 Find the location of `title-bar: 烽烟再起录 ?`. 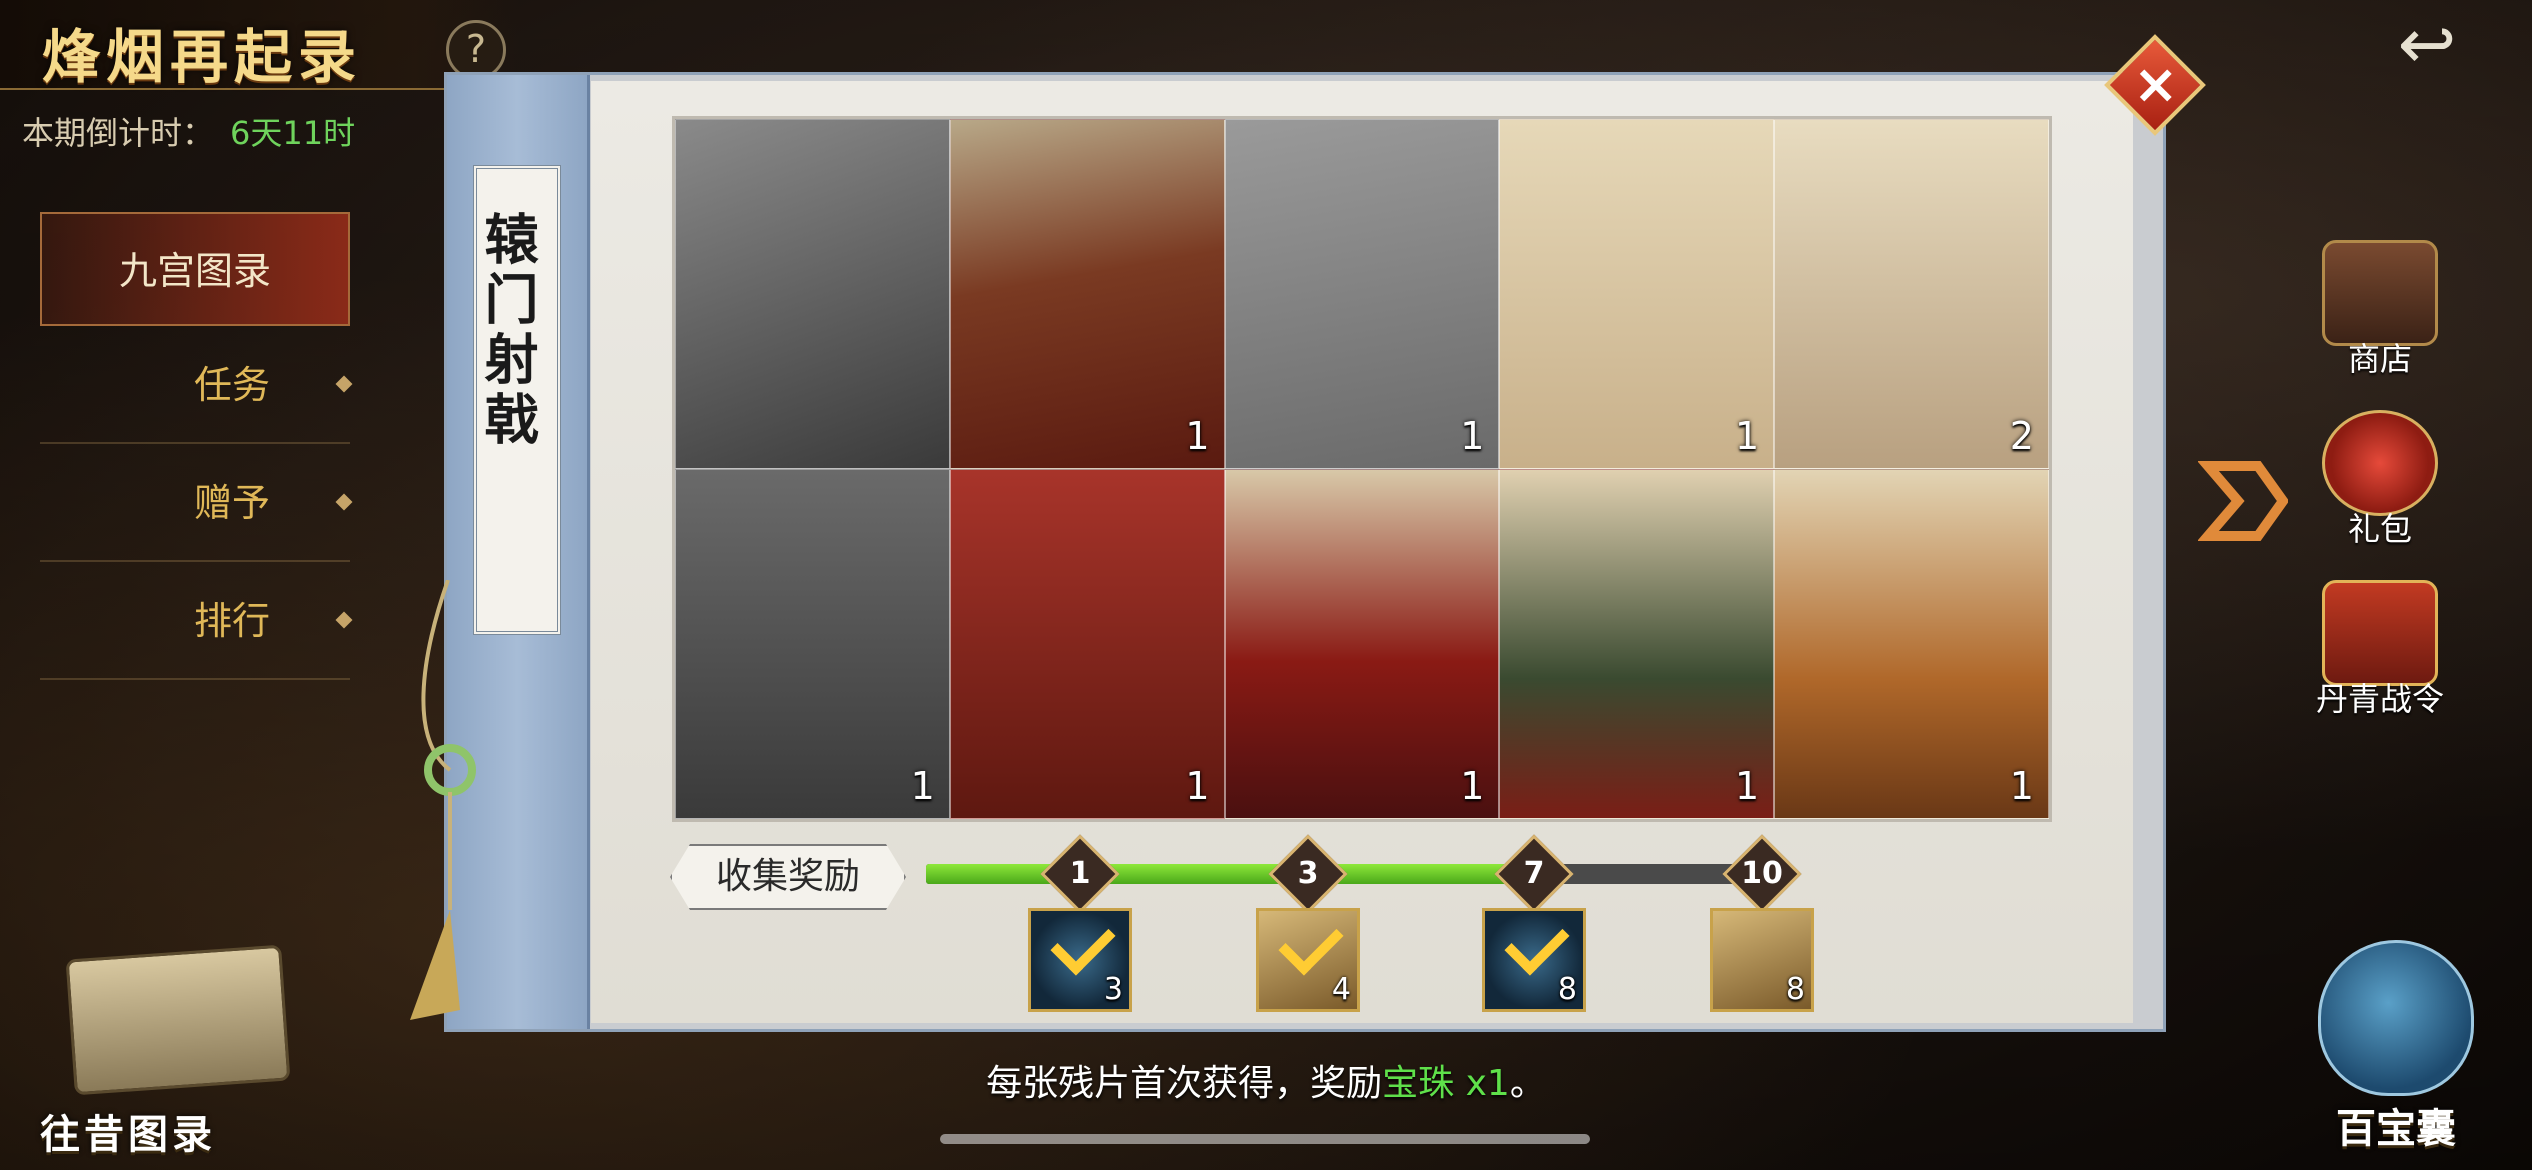

title-bar: 烽烟再起录 ? is located at coordinates (260, 45).